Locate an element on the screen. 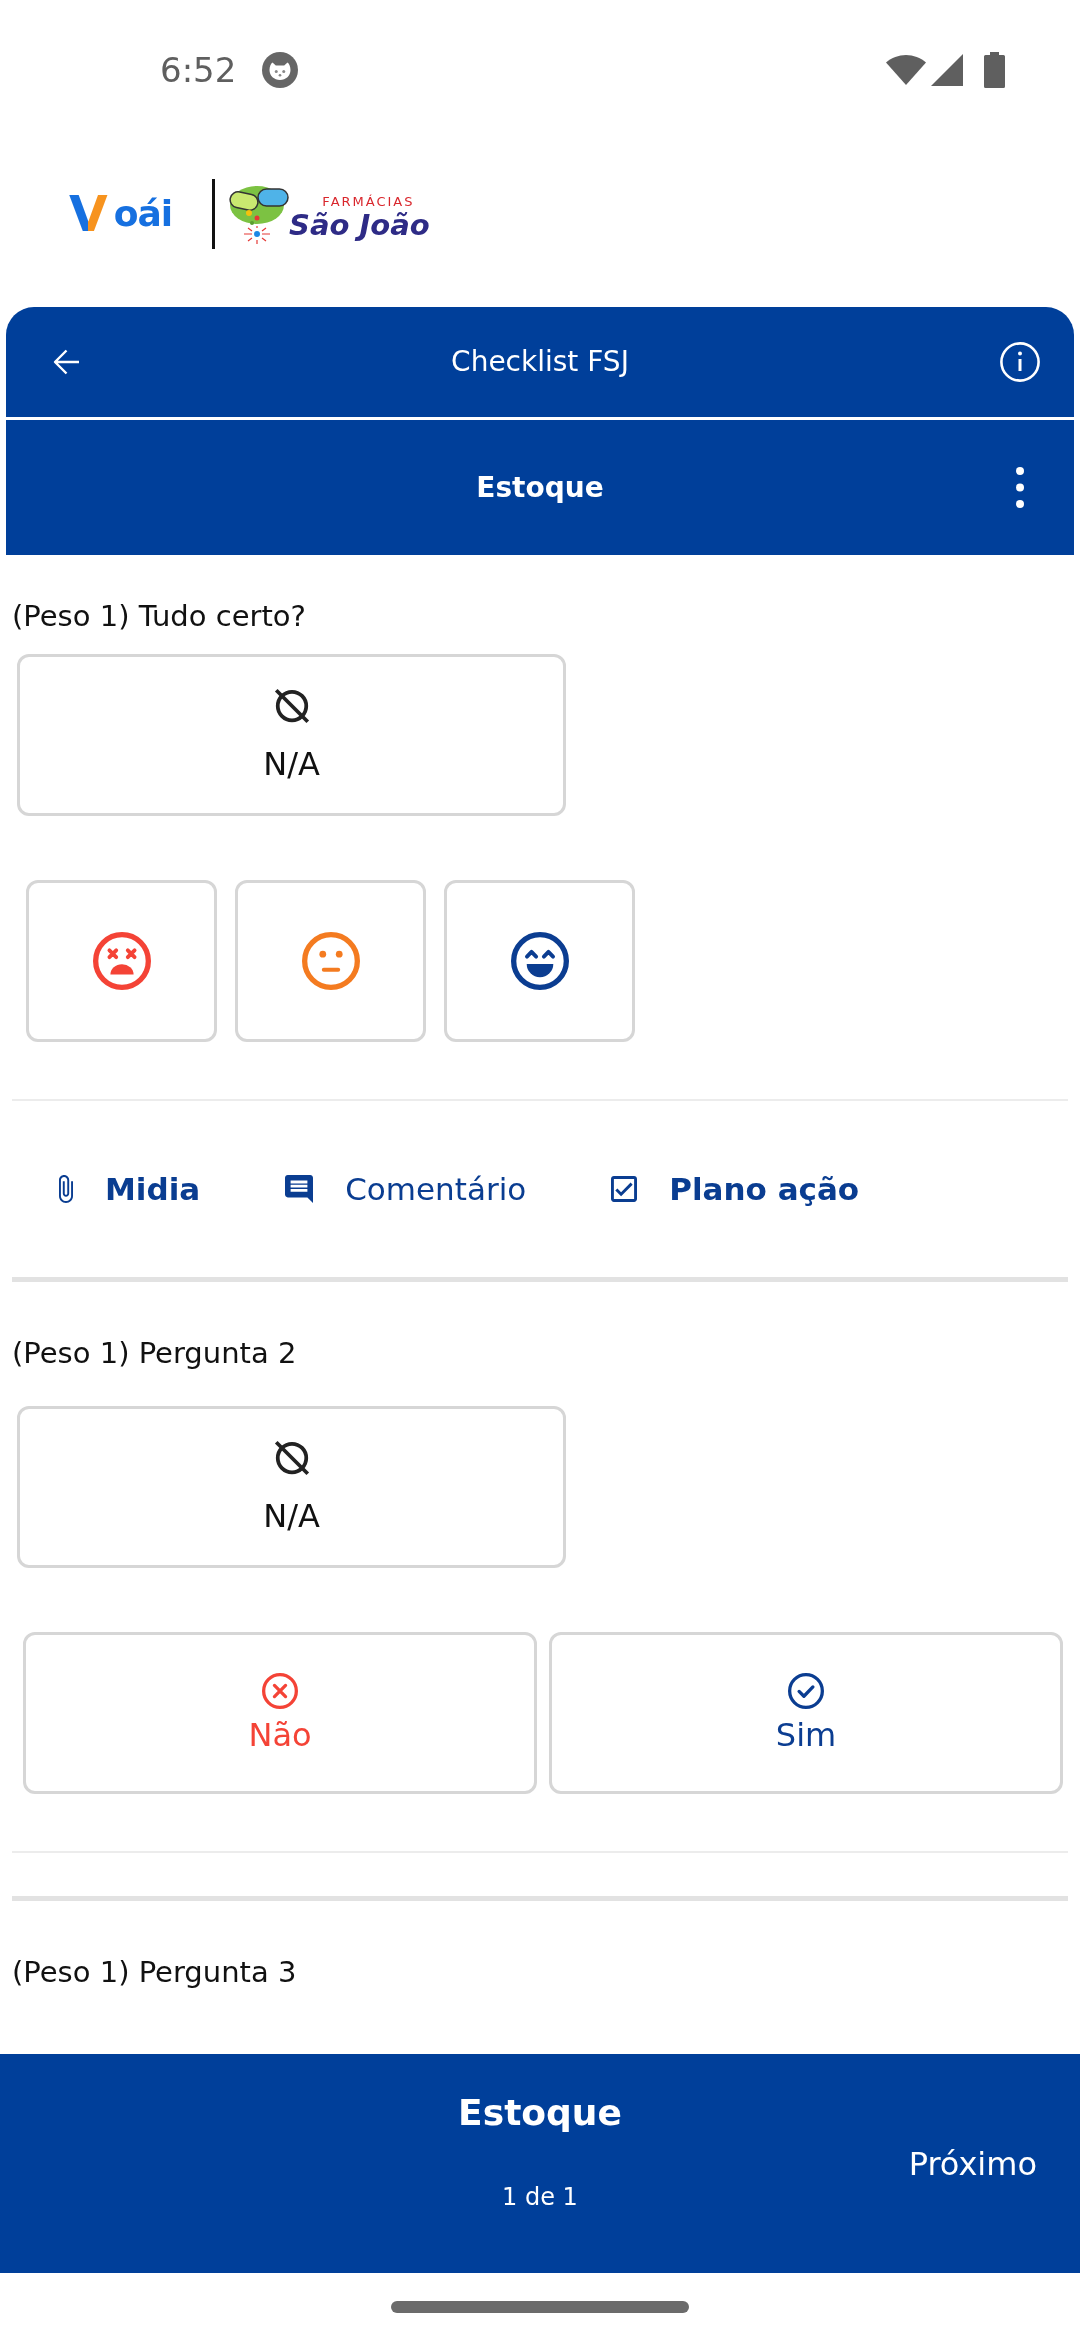 The image size is (1080, 2340). cellular-signal-icon is located at coordinates (947, 70).